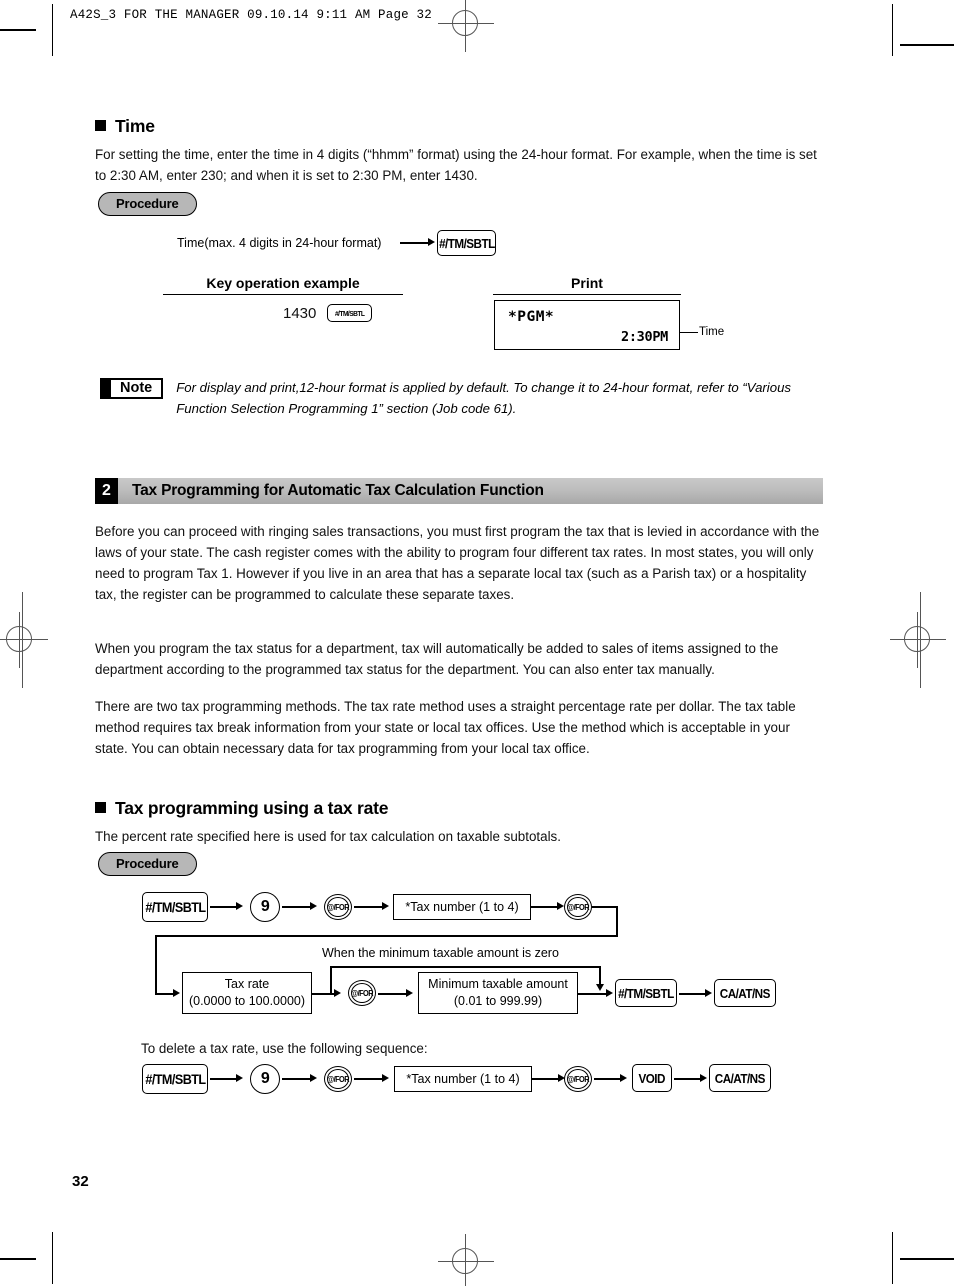  I want to click on key-void-delete-label: VOID, so click(652, 1078).